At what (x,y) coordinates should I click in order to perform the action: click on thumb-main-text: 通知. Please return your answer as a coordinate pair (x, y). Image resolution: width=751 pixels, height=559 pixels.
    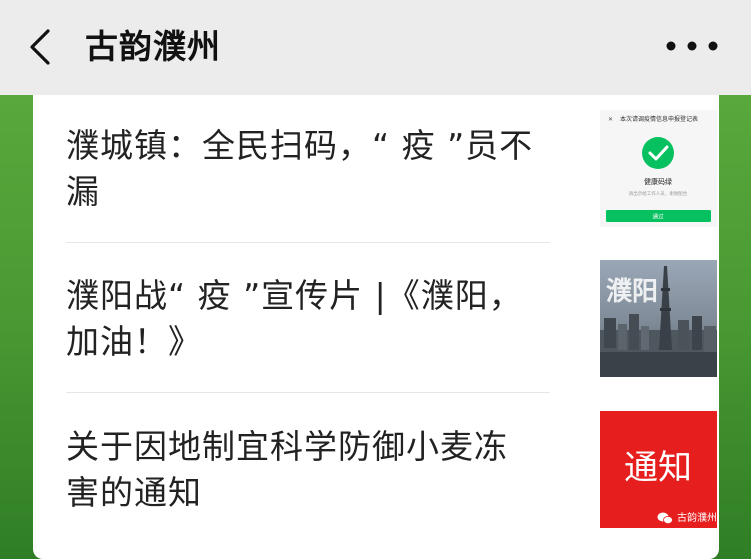
    Looking at the image, I should click on (658, 468).